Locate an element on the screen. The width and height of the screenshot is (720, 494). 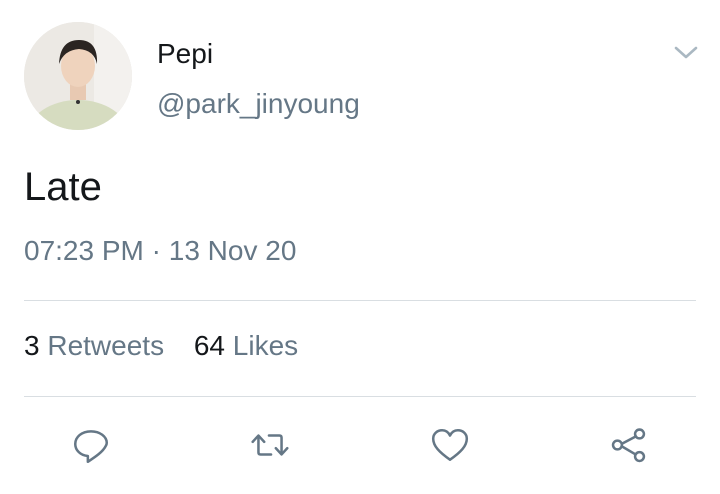
retweet-icon is located at coordinates (270, 445).